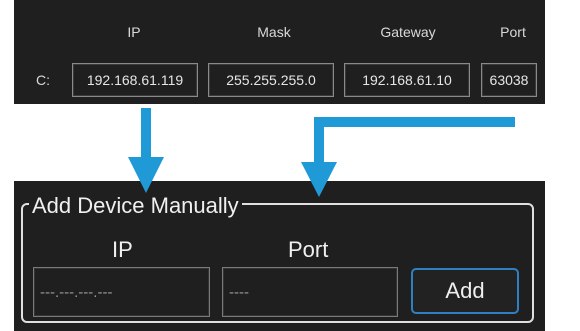 Image resolution: width=580 pixels, height=331 pixels. What do you see at coordinates (271, 80) in the screenshot?
I see `mask-field` at bounding box center [271, 80].